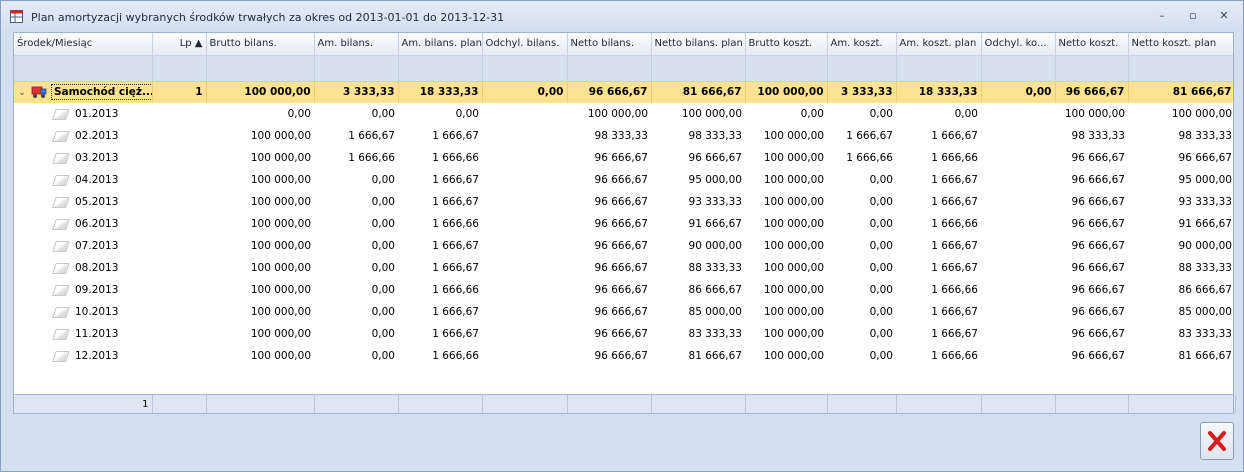 The height and width of the screenshot is (472, 1244). Describe the element at coordinates (939, 44) in the screenshot. I see `column-header: Am. koszt. plan` at that location.